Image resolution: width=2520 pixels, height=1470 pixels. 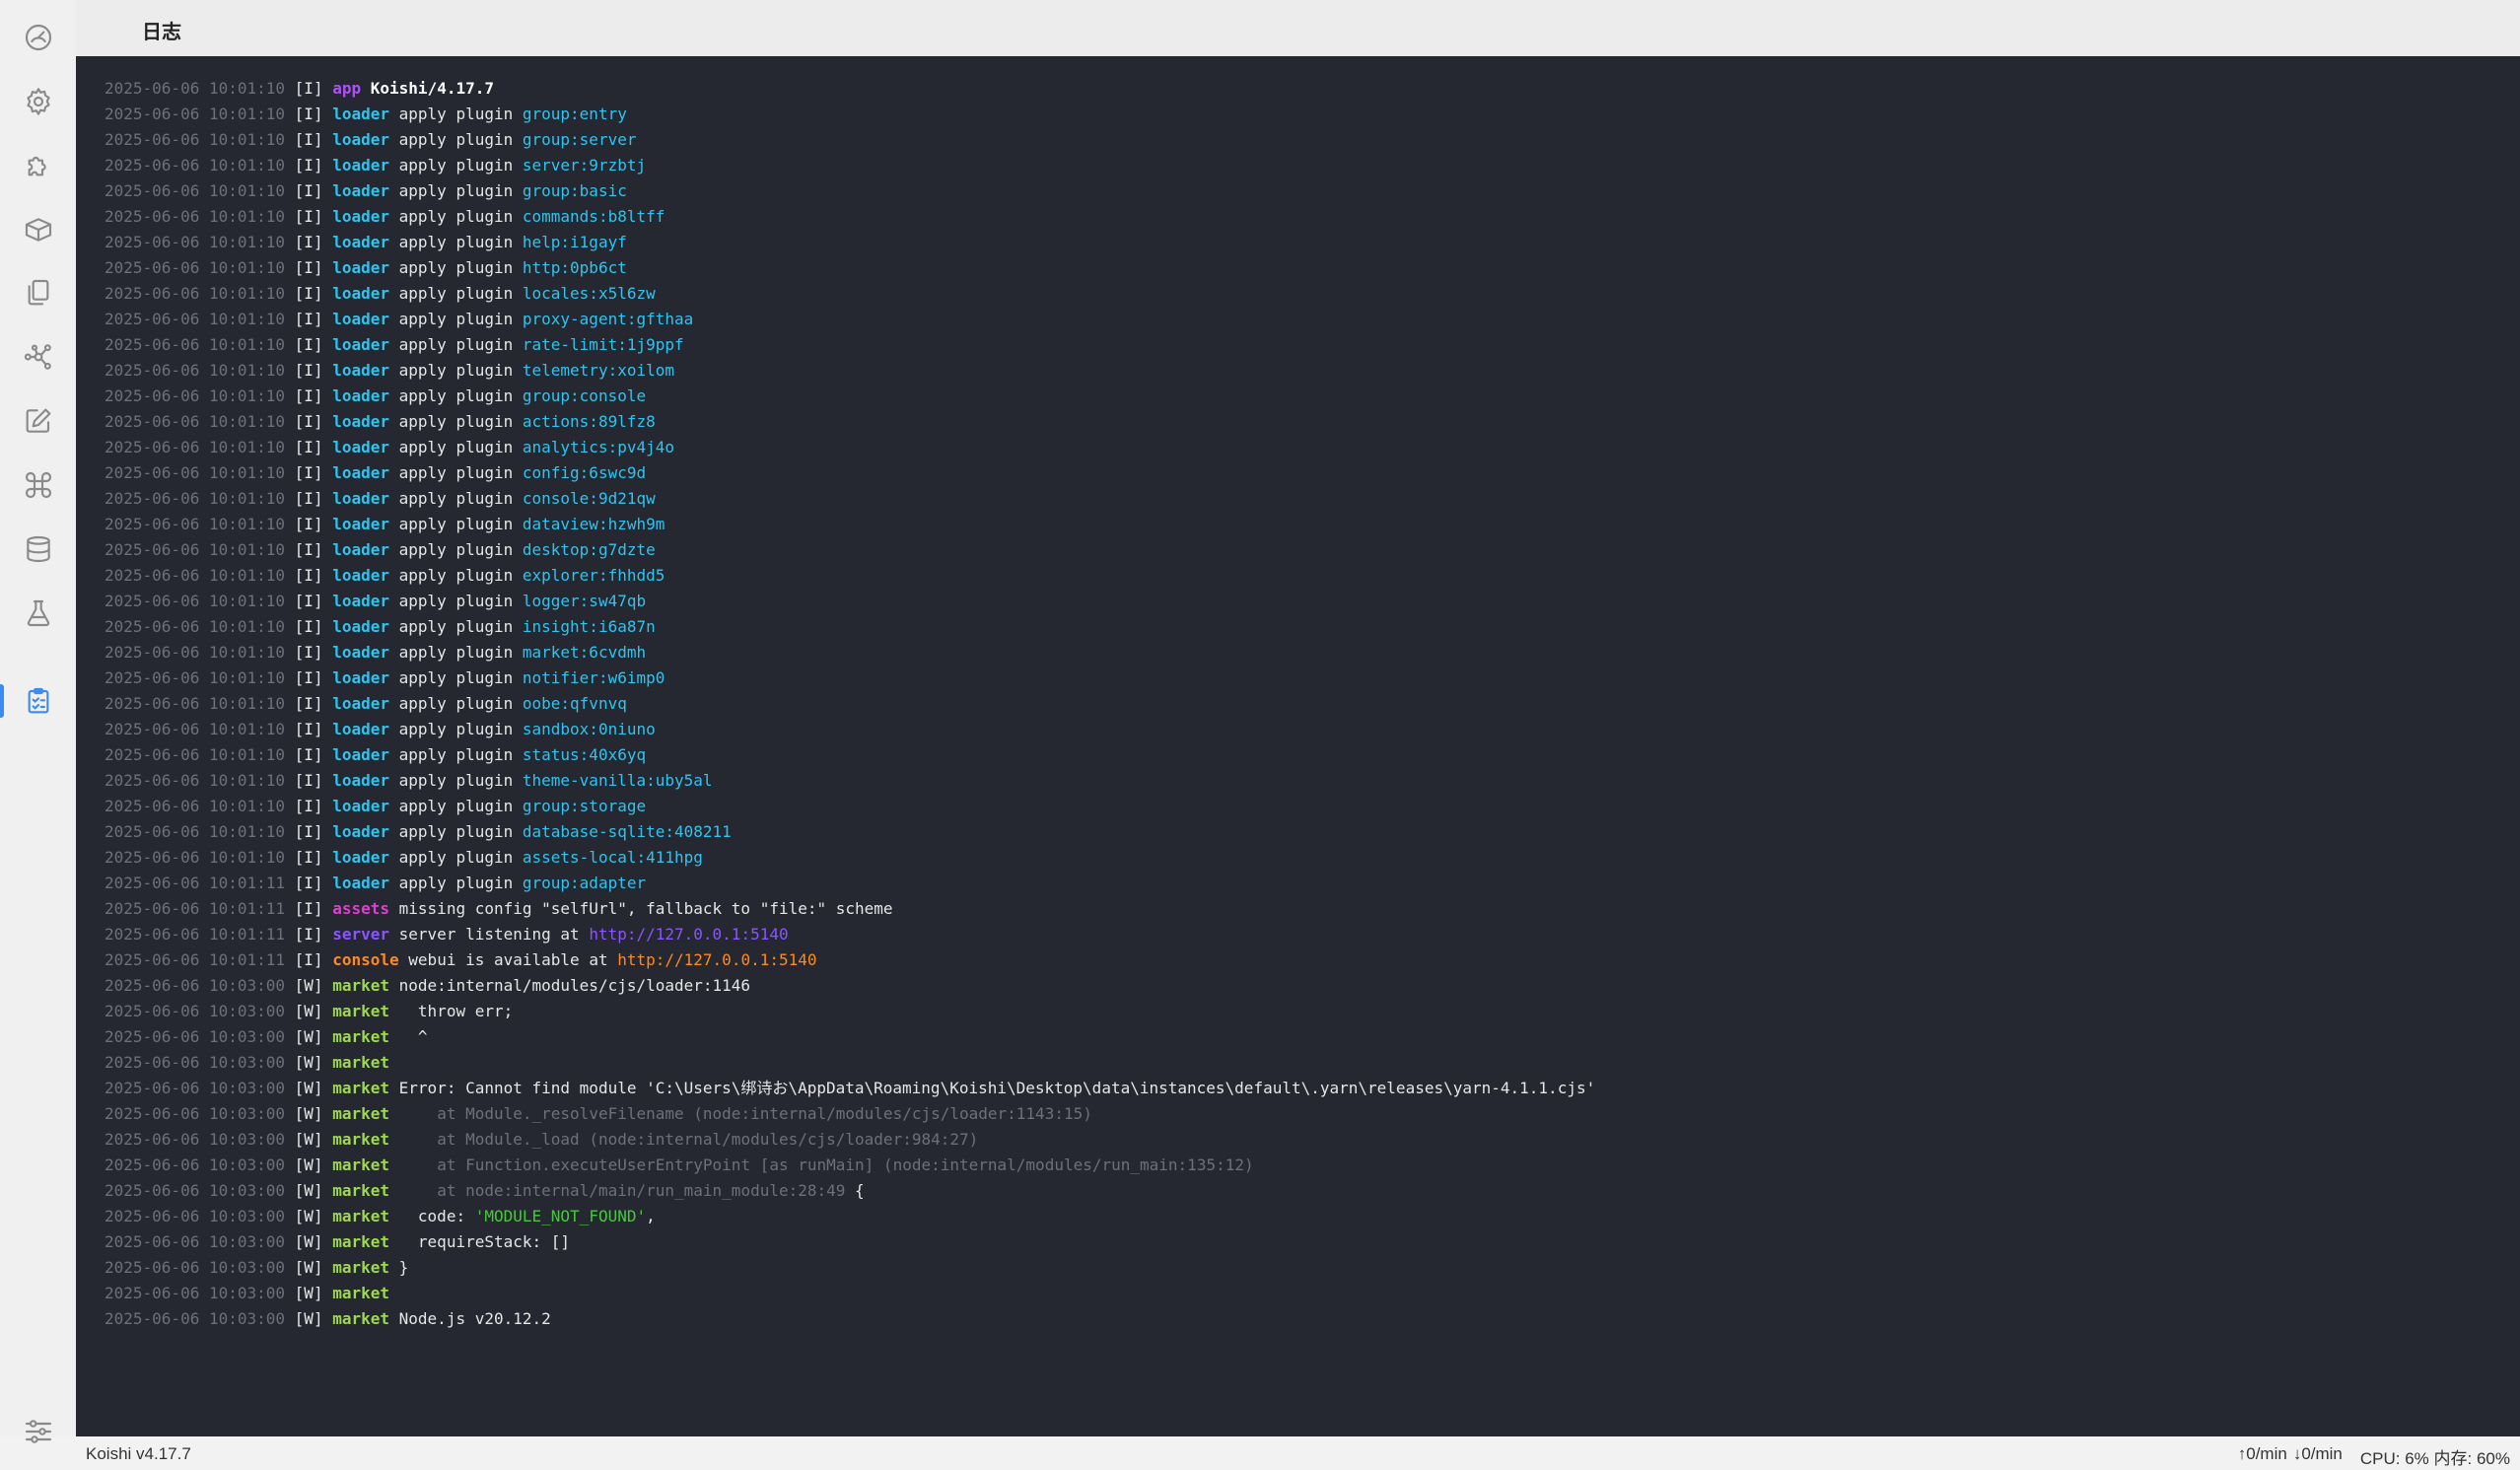 What do you see at coordinates (38, 165) in the screenshot?
I see `sidebar-item-plugins` at bounding box center [38, 165].